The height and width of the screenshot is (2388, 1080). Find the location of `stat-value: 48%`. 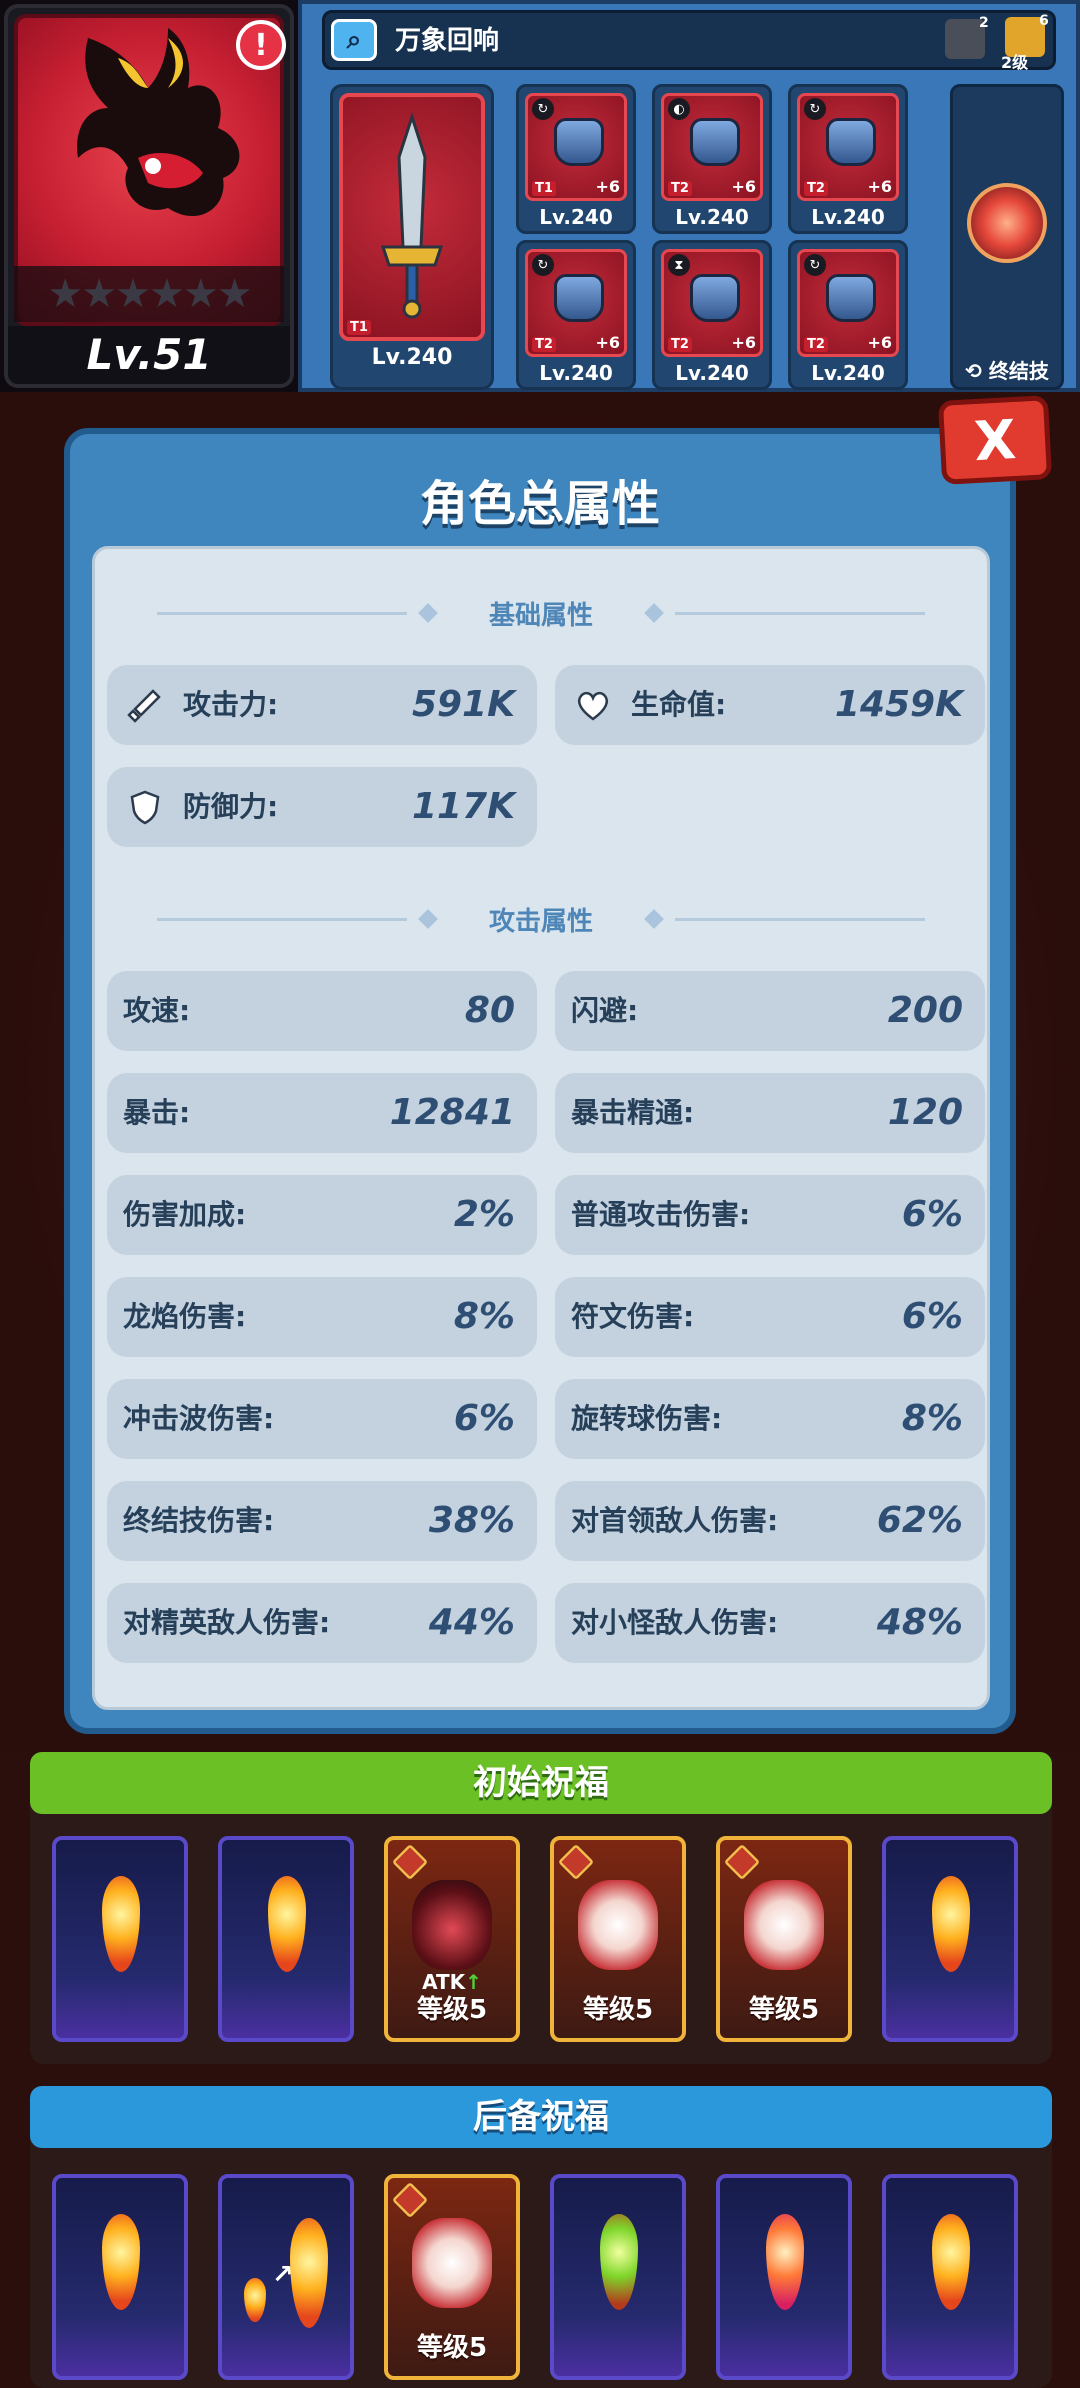

stat-value: 48% is located at coordinates (919, 1622).